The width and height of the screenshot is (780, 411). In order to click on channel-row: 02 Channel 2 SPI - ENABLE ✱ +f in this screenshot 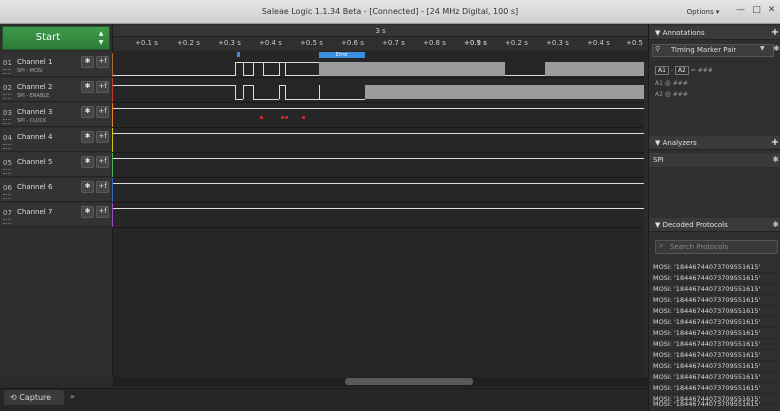, I will do `click(58, 90)`.